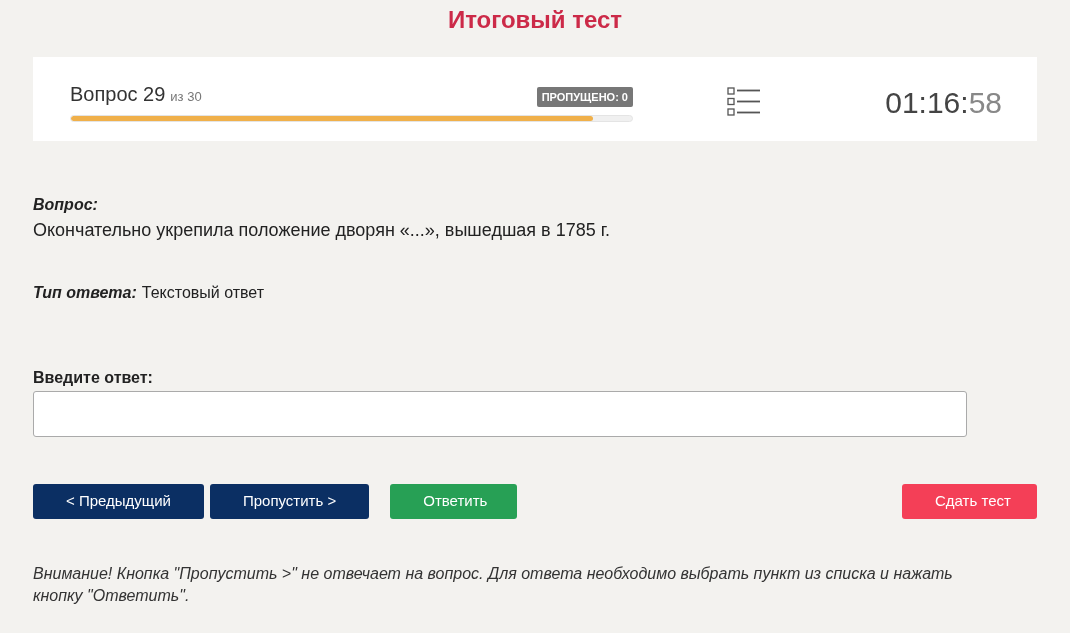 The width and height of the screenshot is (1070, 633). What do you see at coordinates (743, 101) in the screenshot?
I see `list-icon` at bounding box center [743, 101].